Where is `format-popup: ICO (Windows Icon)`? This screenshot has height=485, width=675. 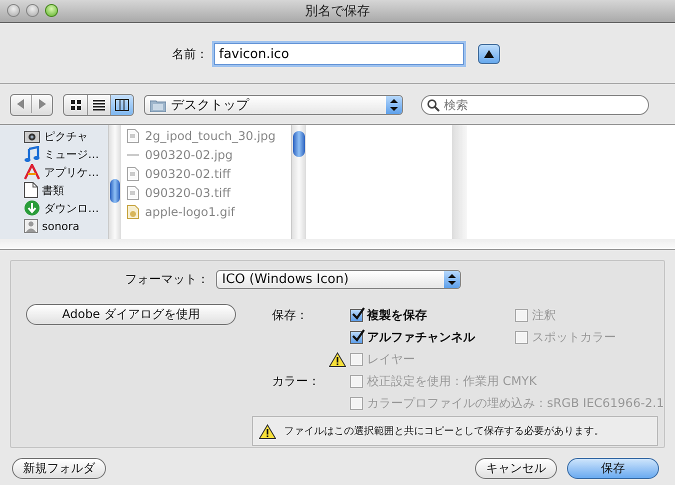 format-popup: ICO (Windows Icon) is located at coordinates (338, 279).